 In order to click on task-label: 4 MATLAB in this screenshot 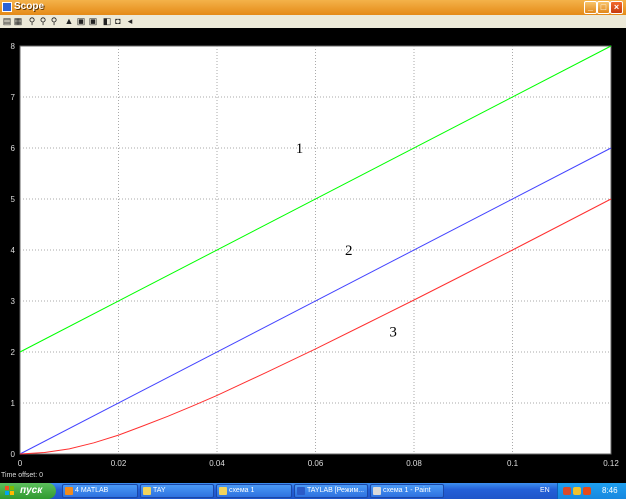, I will do `click(92, 490)`.